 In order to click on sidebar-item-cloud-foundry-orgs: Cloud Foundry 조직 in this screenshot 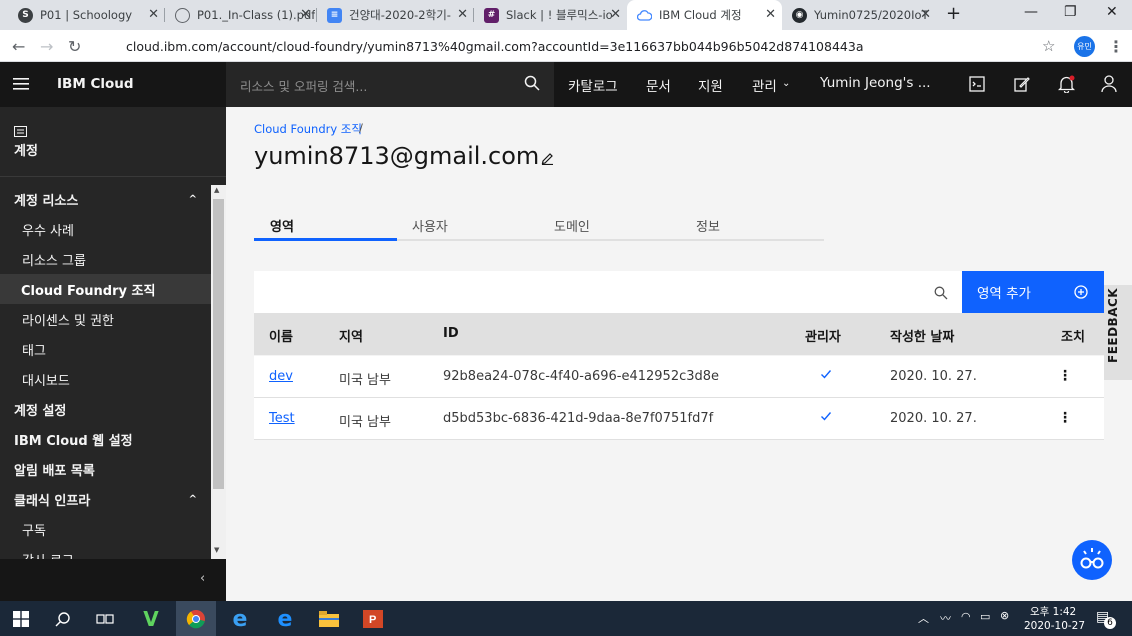, I will do `click(105, 289)`.